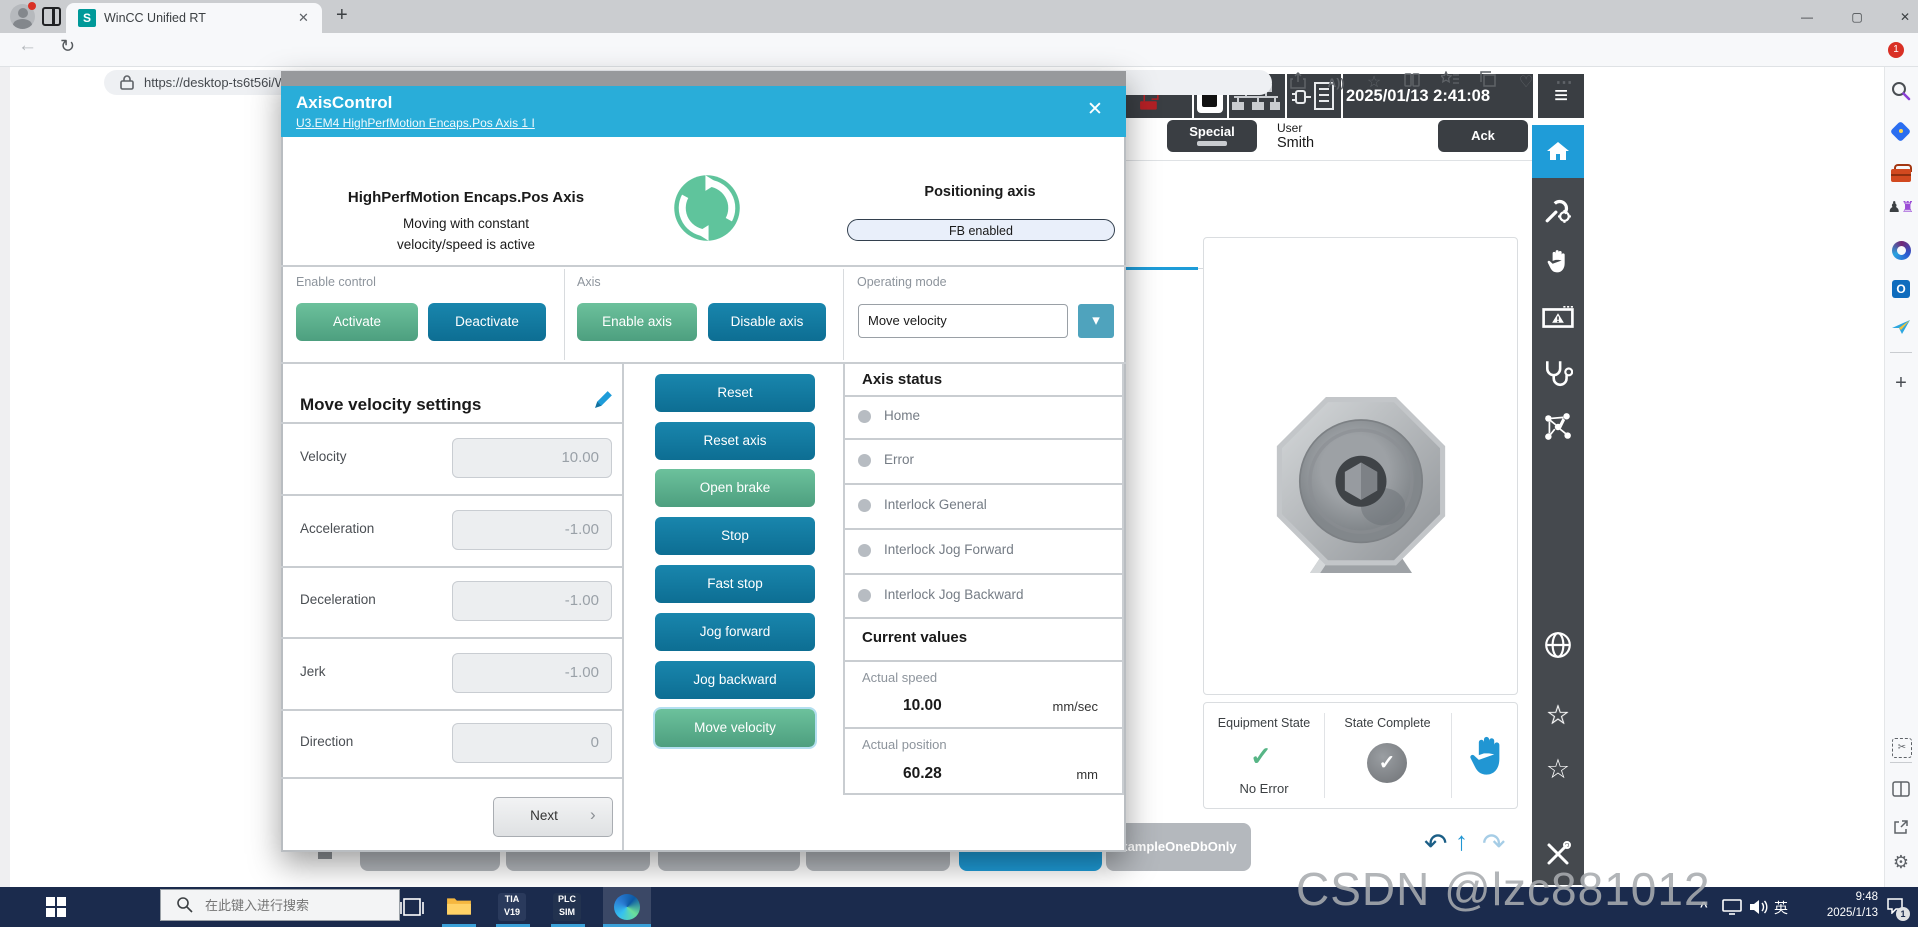 This screenshot has width=1918, height=927. What do you see at coordinates (532, 743) in the screenshot?
I see `direction-field: 0` at bounding box center [532, 743].